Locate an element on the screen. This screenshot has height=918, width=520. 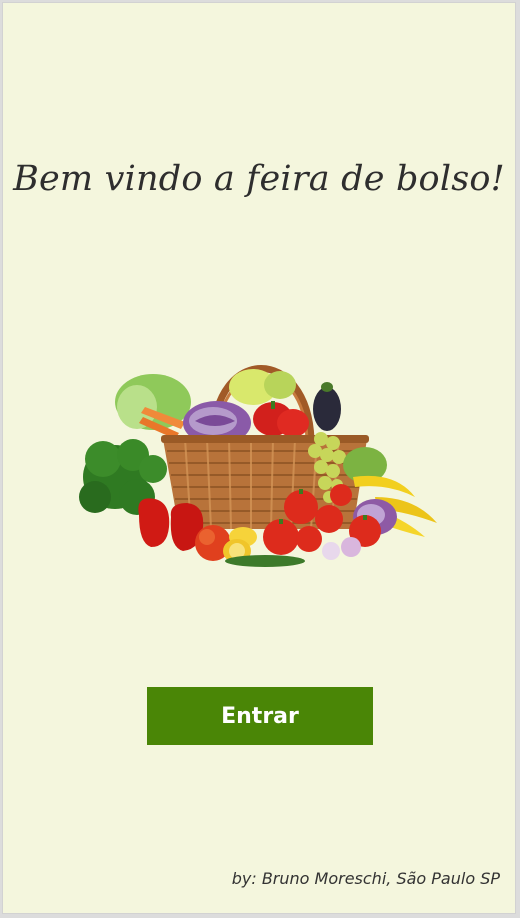
author-credit: by: Bruno Moreschi, São Paulo SP is located at coordinates (365, 878).